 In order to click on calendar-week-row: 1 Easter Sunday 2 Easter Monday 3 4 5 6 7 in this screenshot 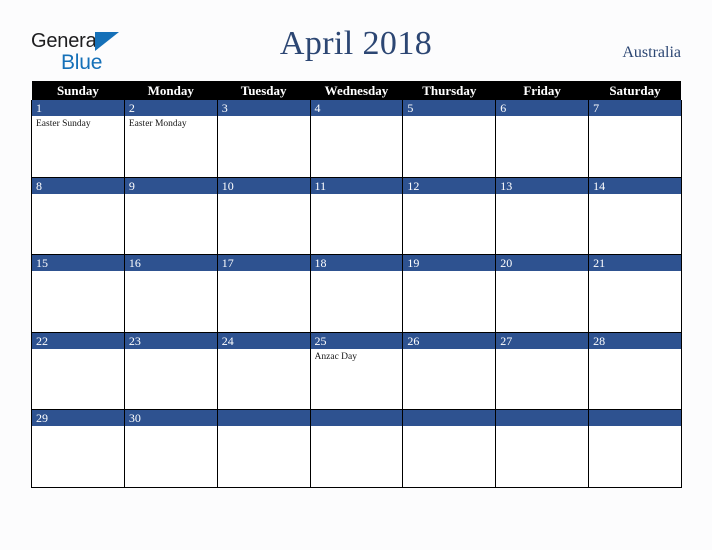, I will do `click(356, 139)`.